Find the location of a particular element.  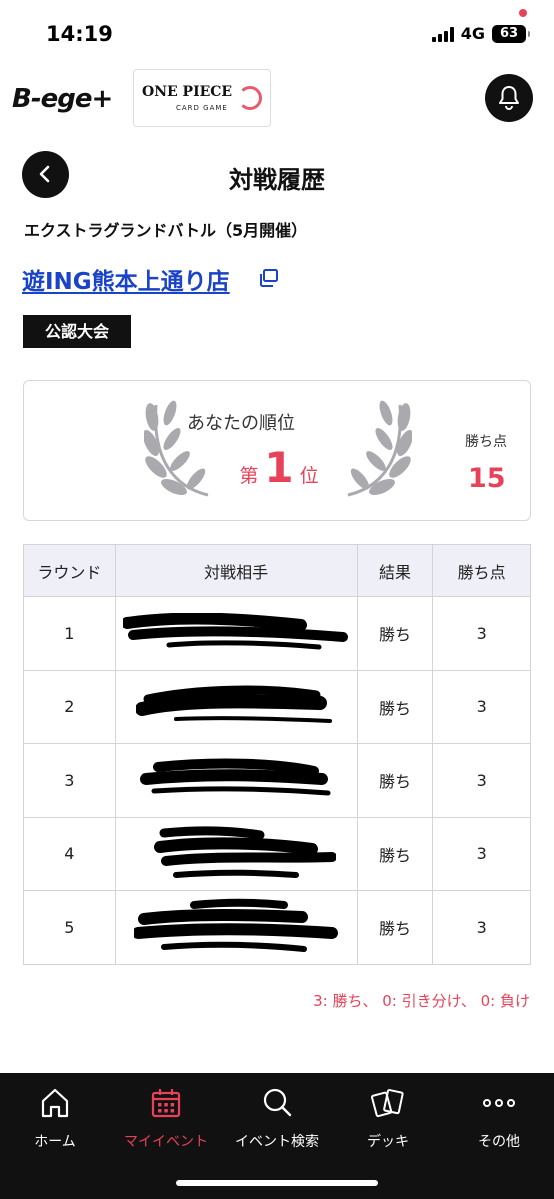

table-header-row: ラウンド 対戦相手 結果 勝ち点 is located at coordinates (277, 570).